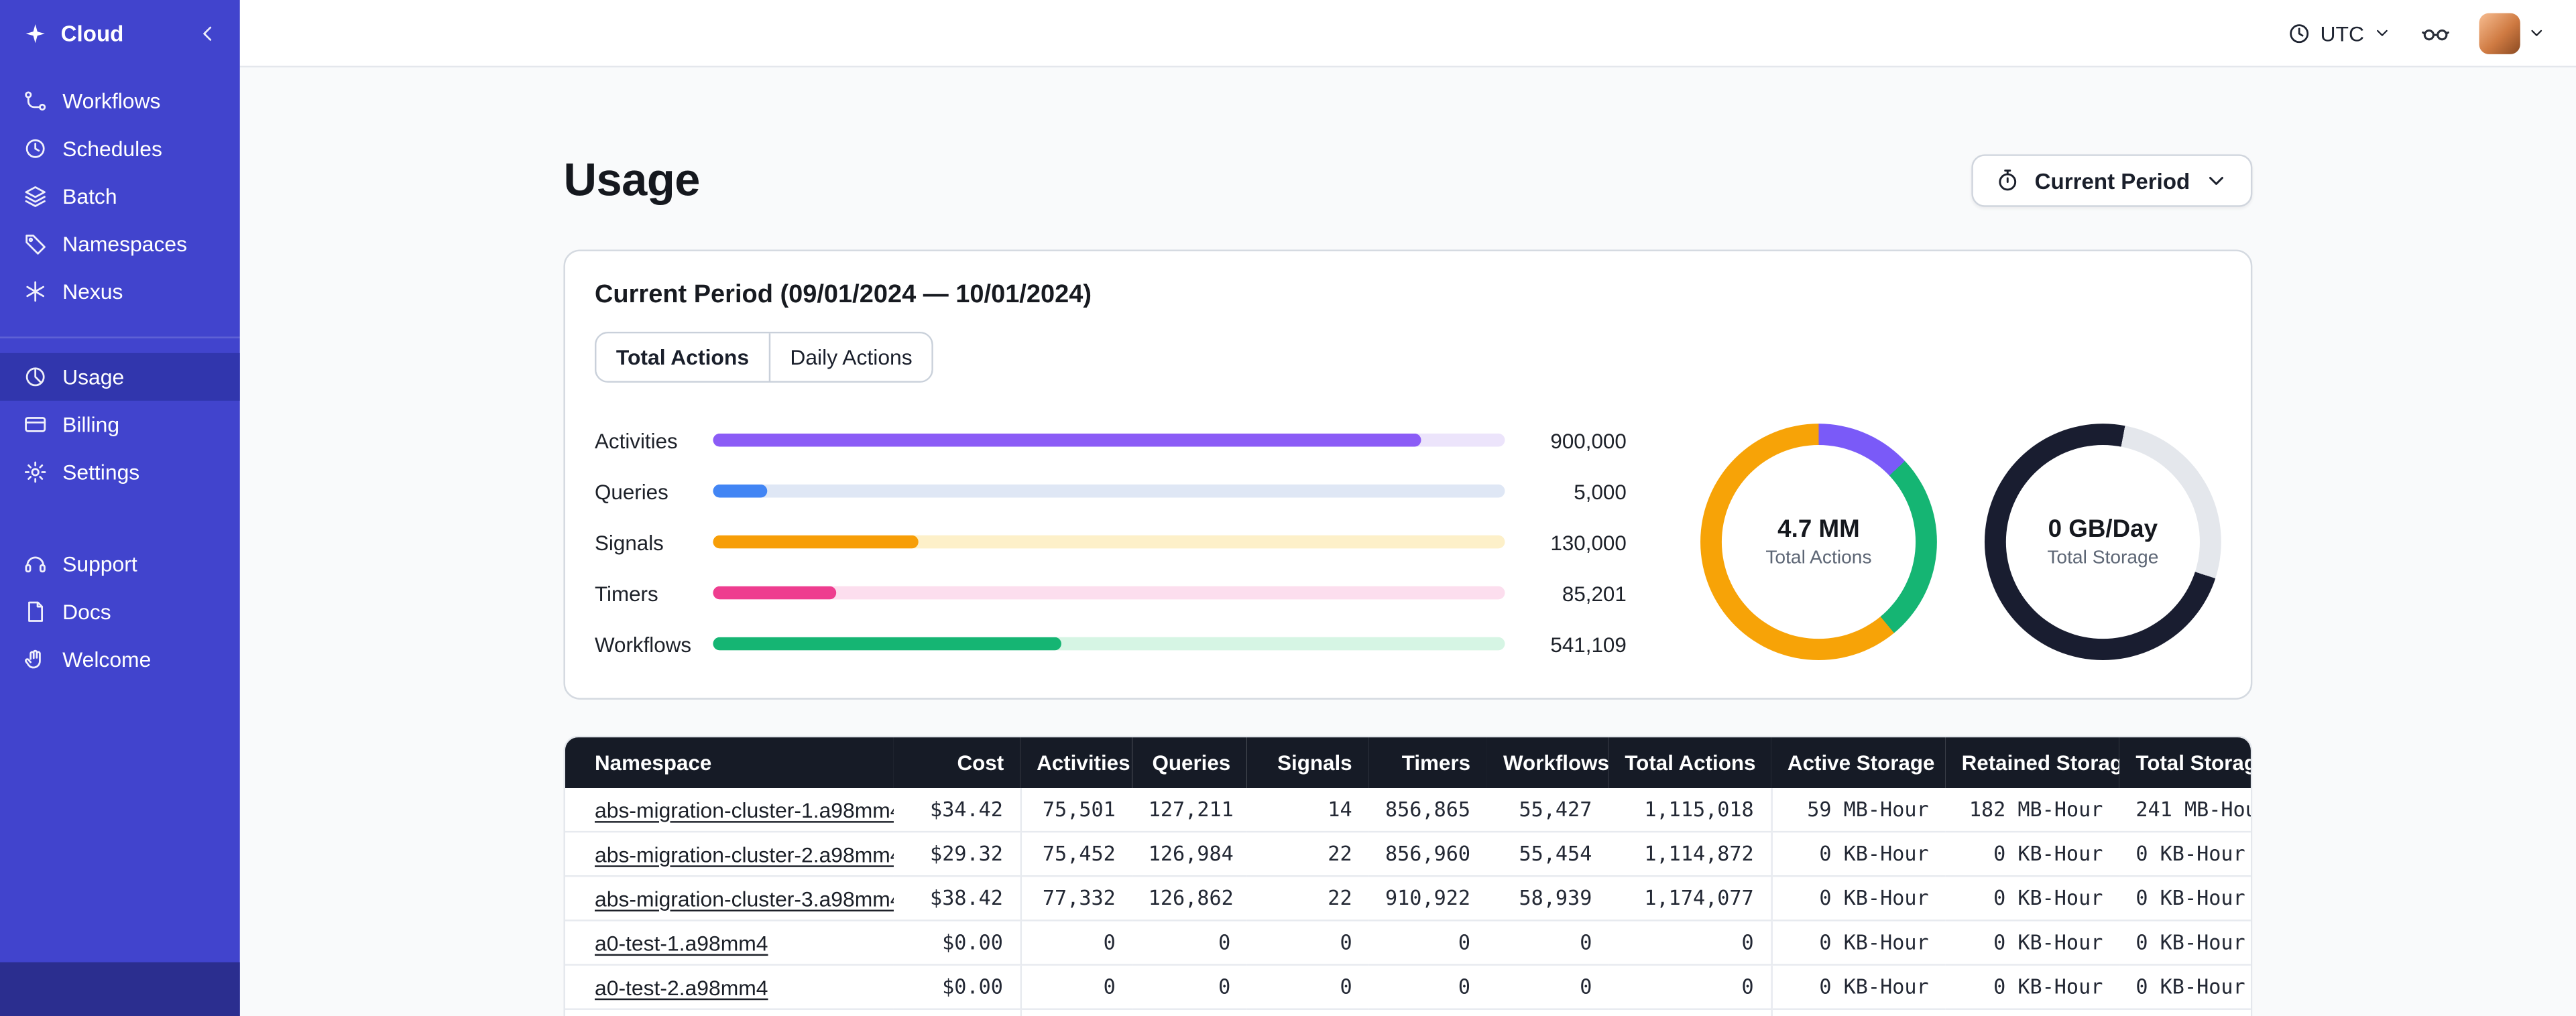  What do you see at coordinates (2032, 763) in the screenshot?
I see `column-header-retained-storage: Retained Storage` at bounding box center [2032, 763].